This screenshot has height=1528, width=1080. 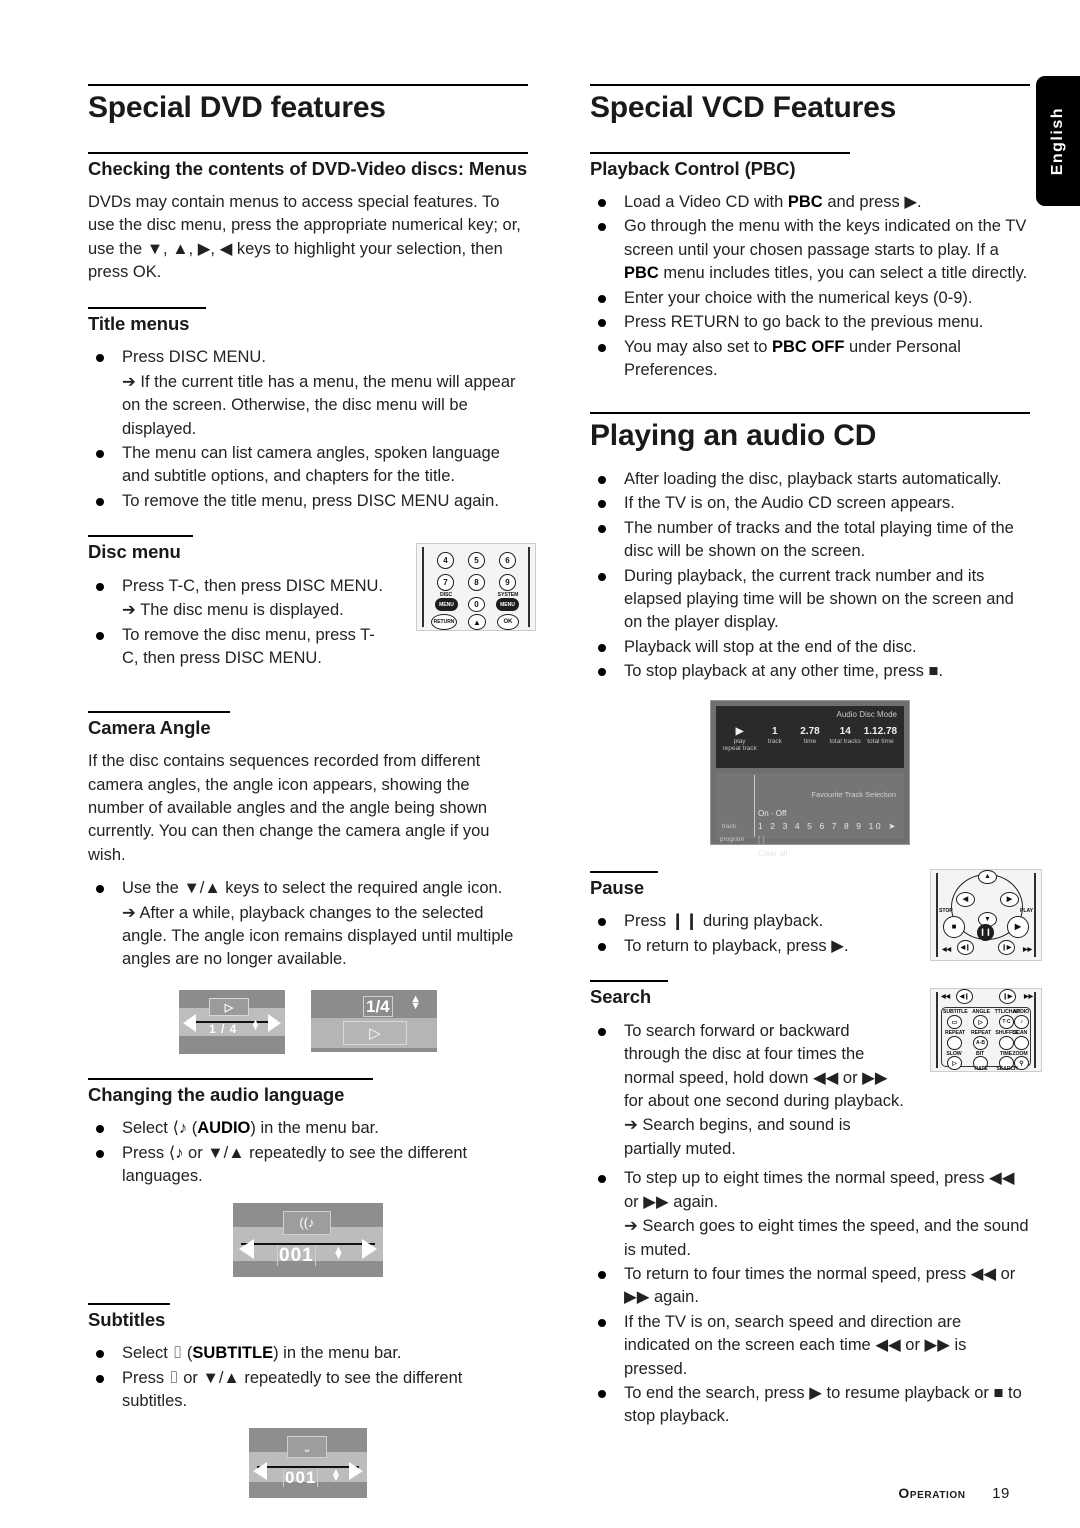 What do you see at coordinates (1009, 899) in the screenshot?
I see `right-arrow-icon: ▶` at bounding box center [1009, 899].